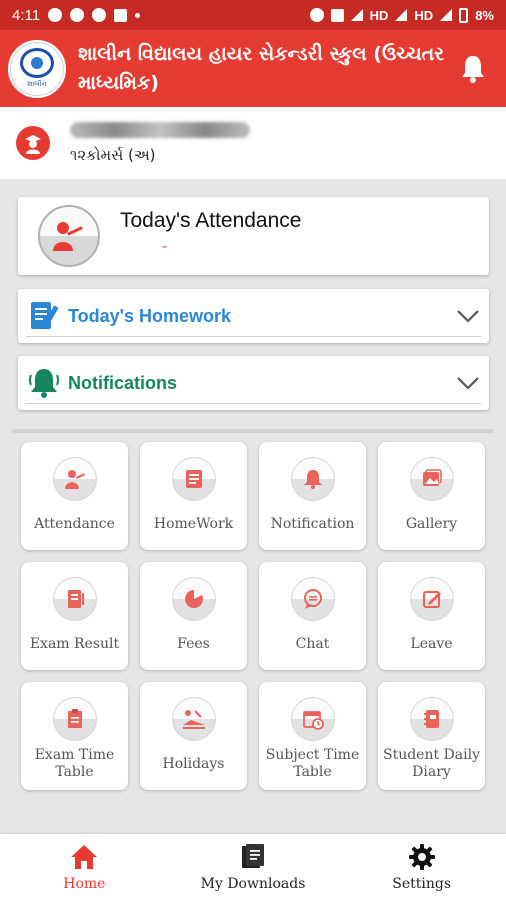 The width and height of the screenshot is (506, 900). What do you see at coordinates (99, 15) in the screenshot?
I see `message-icon` at bounding box center [99, 15].